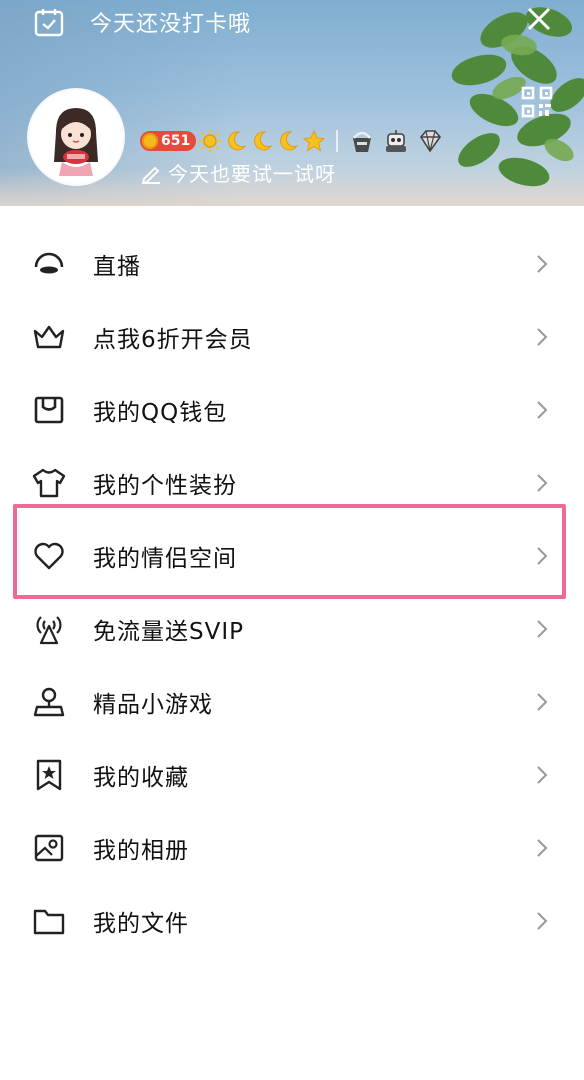  Describe the element at coordinates (150, 141) in the screenshot. I see `coin-icon` at that location.